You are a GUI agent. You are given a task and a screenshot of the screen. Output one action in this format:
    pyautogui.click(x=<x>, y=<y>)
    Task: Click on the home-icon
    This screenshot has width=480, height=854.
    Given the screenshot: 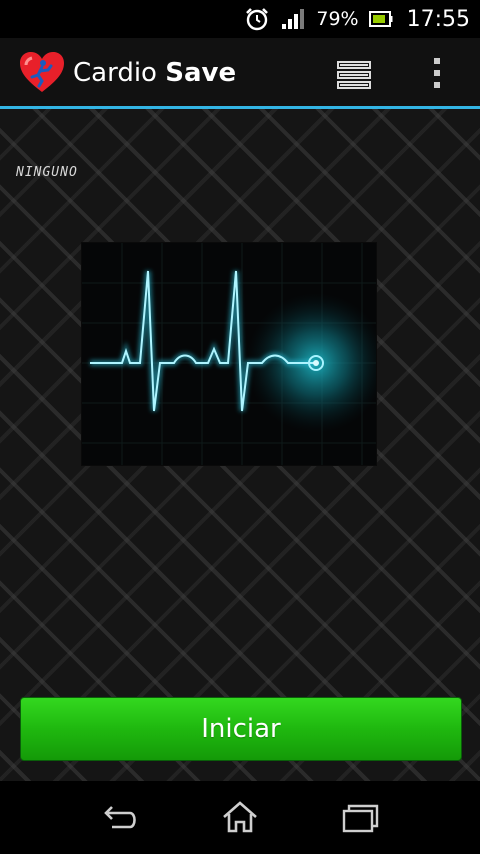 What is the action you would take?
    pyautogui.click(x=240, y=817)
    